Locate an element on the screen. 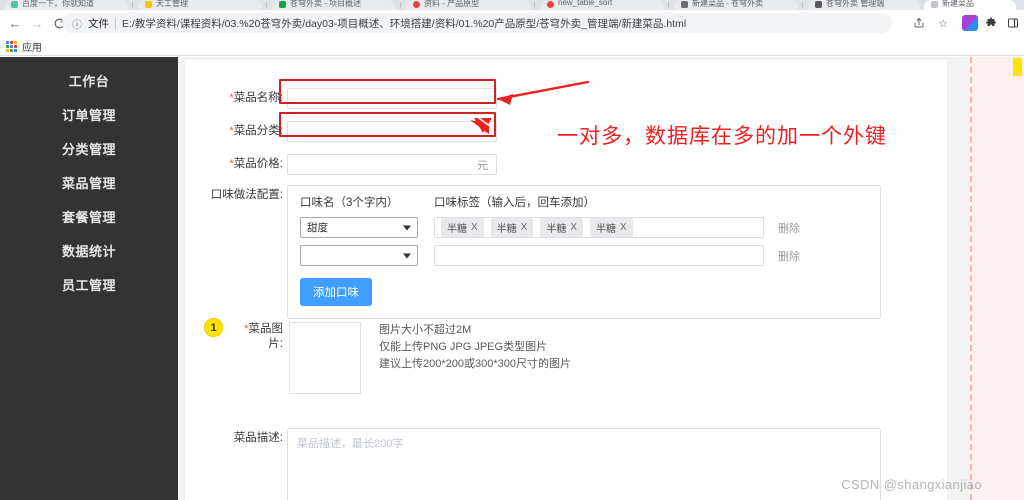 This screenshot has width=1024, height=500. tab-title: 新建菜品 is located at coordinates (958, 4).